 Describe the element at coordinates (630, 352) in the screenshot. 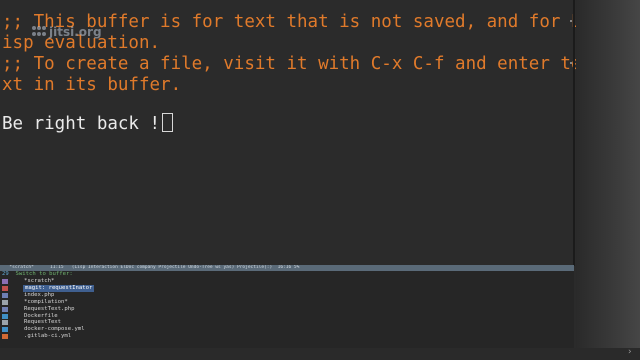

I see `chevron-right-icon: ›` at that location.